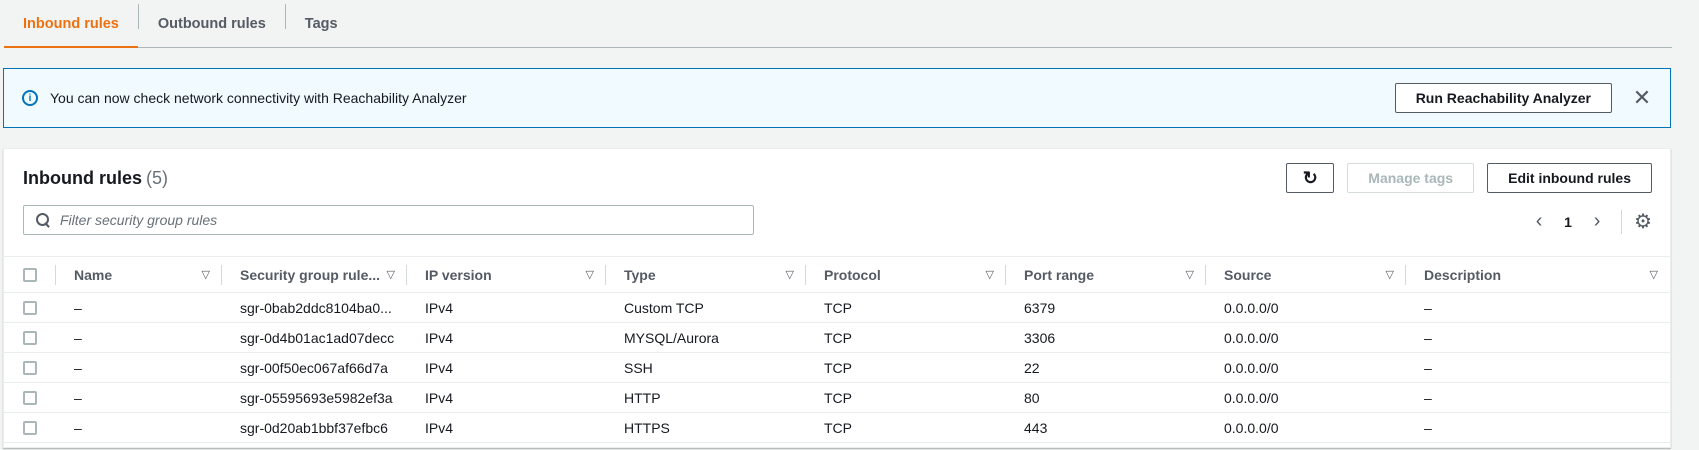 Image resolution: width=1699 pixels, height=450 pixels. I want to click on refresh-button: ↻, so click(1310, 178).